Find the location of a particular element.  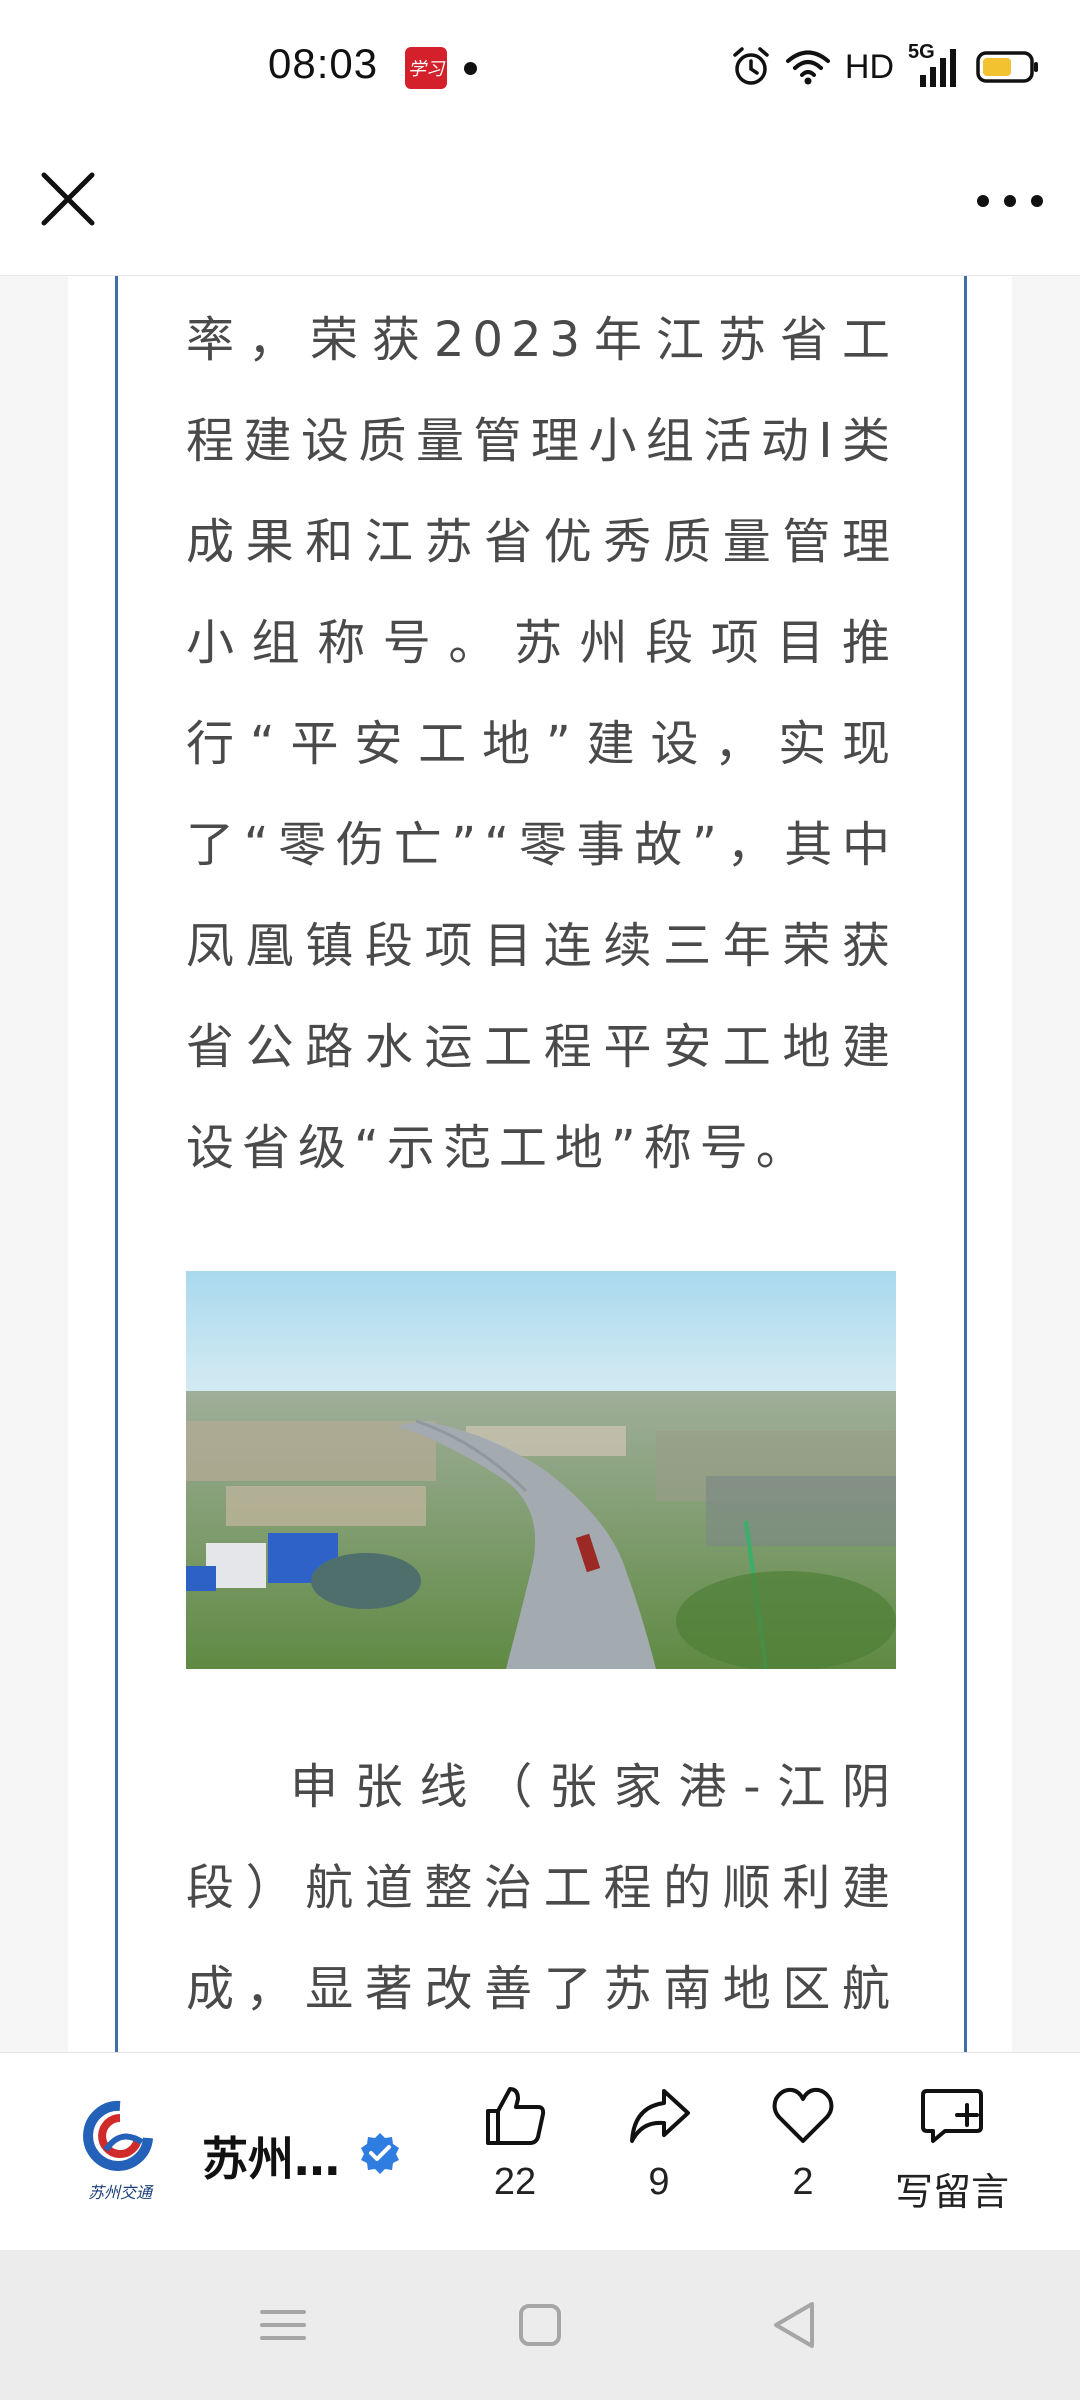

status-bar: 08:03 学习 HD 5G is located at coordinates (540, 67).